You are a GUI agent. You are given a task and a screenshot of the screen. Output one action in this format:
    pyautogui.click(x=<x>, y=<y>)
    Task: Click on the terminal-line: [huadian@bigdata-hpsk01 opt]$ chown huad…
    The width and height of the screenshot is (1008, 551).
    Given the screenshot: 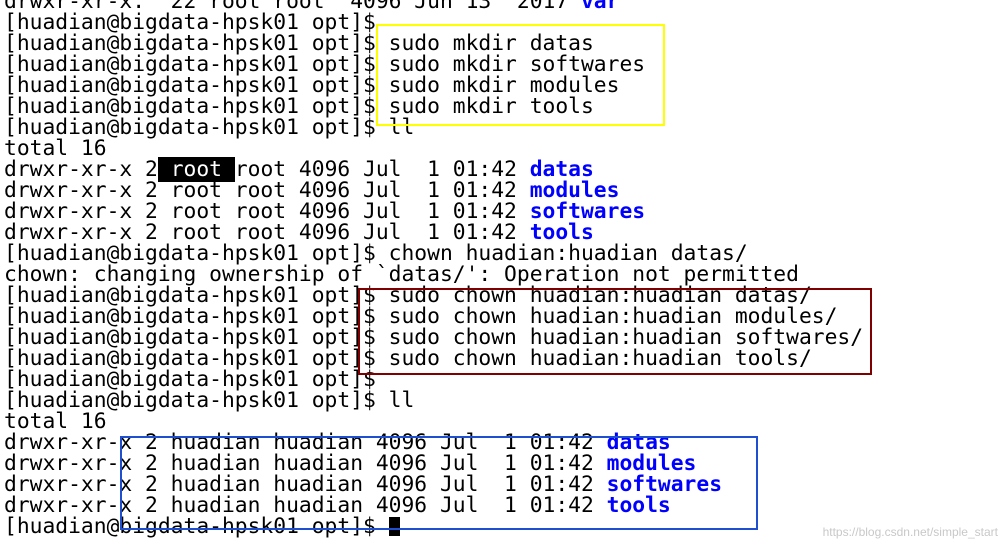 What is the action you would take?
    pyautogui.click(x=376, y=253)
    